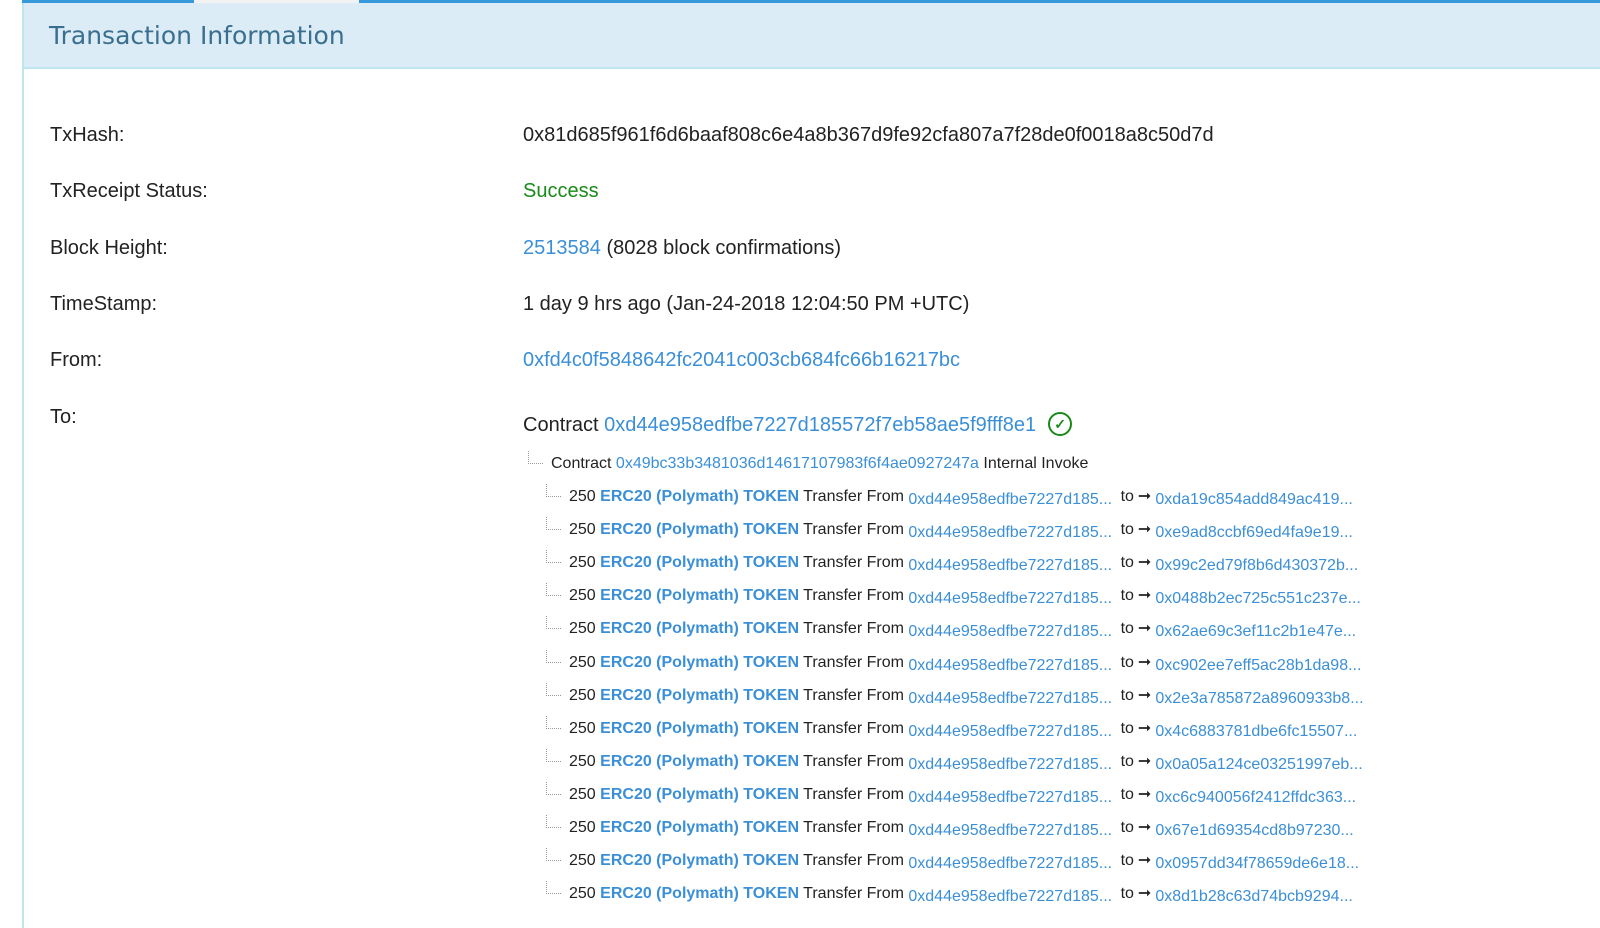 This screenshot has width=1600, height=928. I want to click on block-link: 2513584, so click(562, 248).